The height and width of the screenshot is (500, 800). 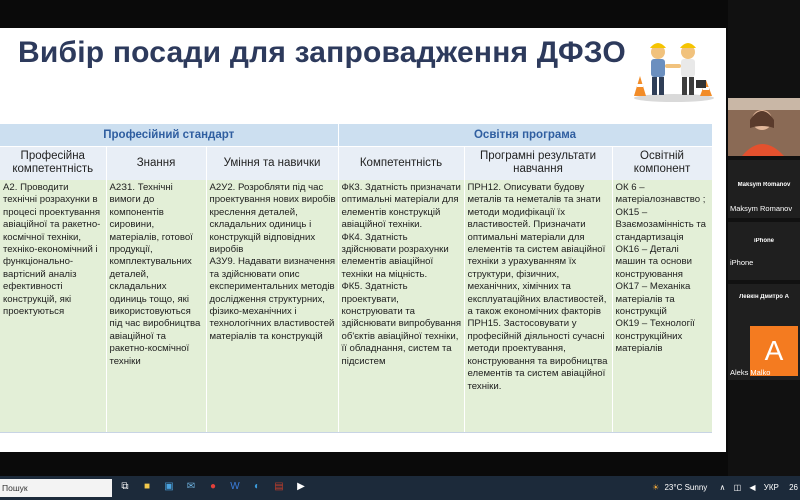 I want to click on engineers-clipart-icon, so click(x=674, y=72).